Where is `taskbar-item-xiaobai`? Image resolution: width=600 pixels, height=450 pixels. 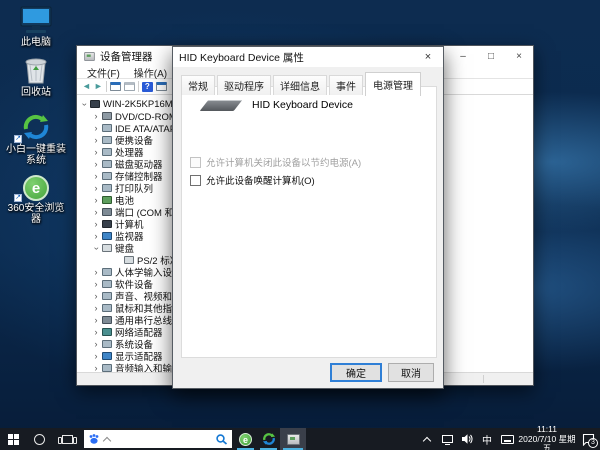 taskbar-item-xiaobai is located at coordinates (268, 439).